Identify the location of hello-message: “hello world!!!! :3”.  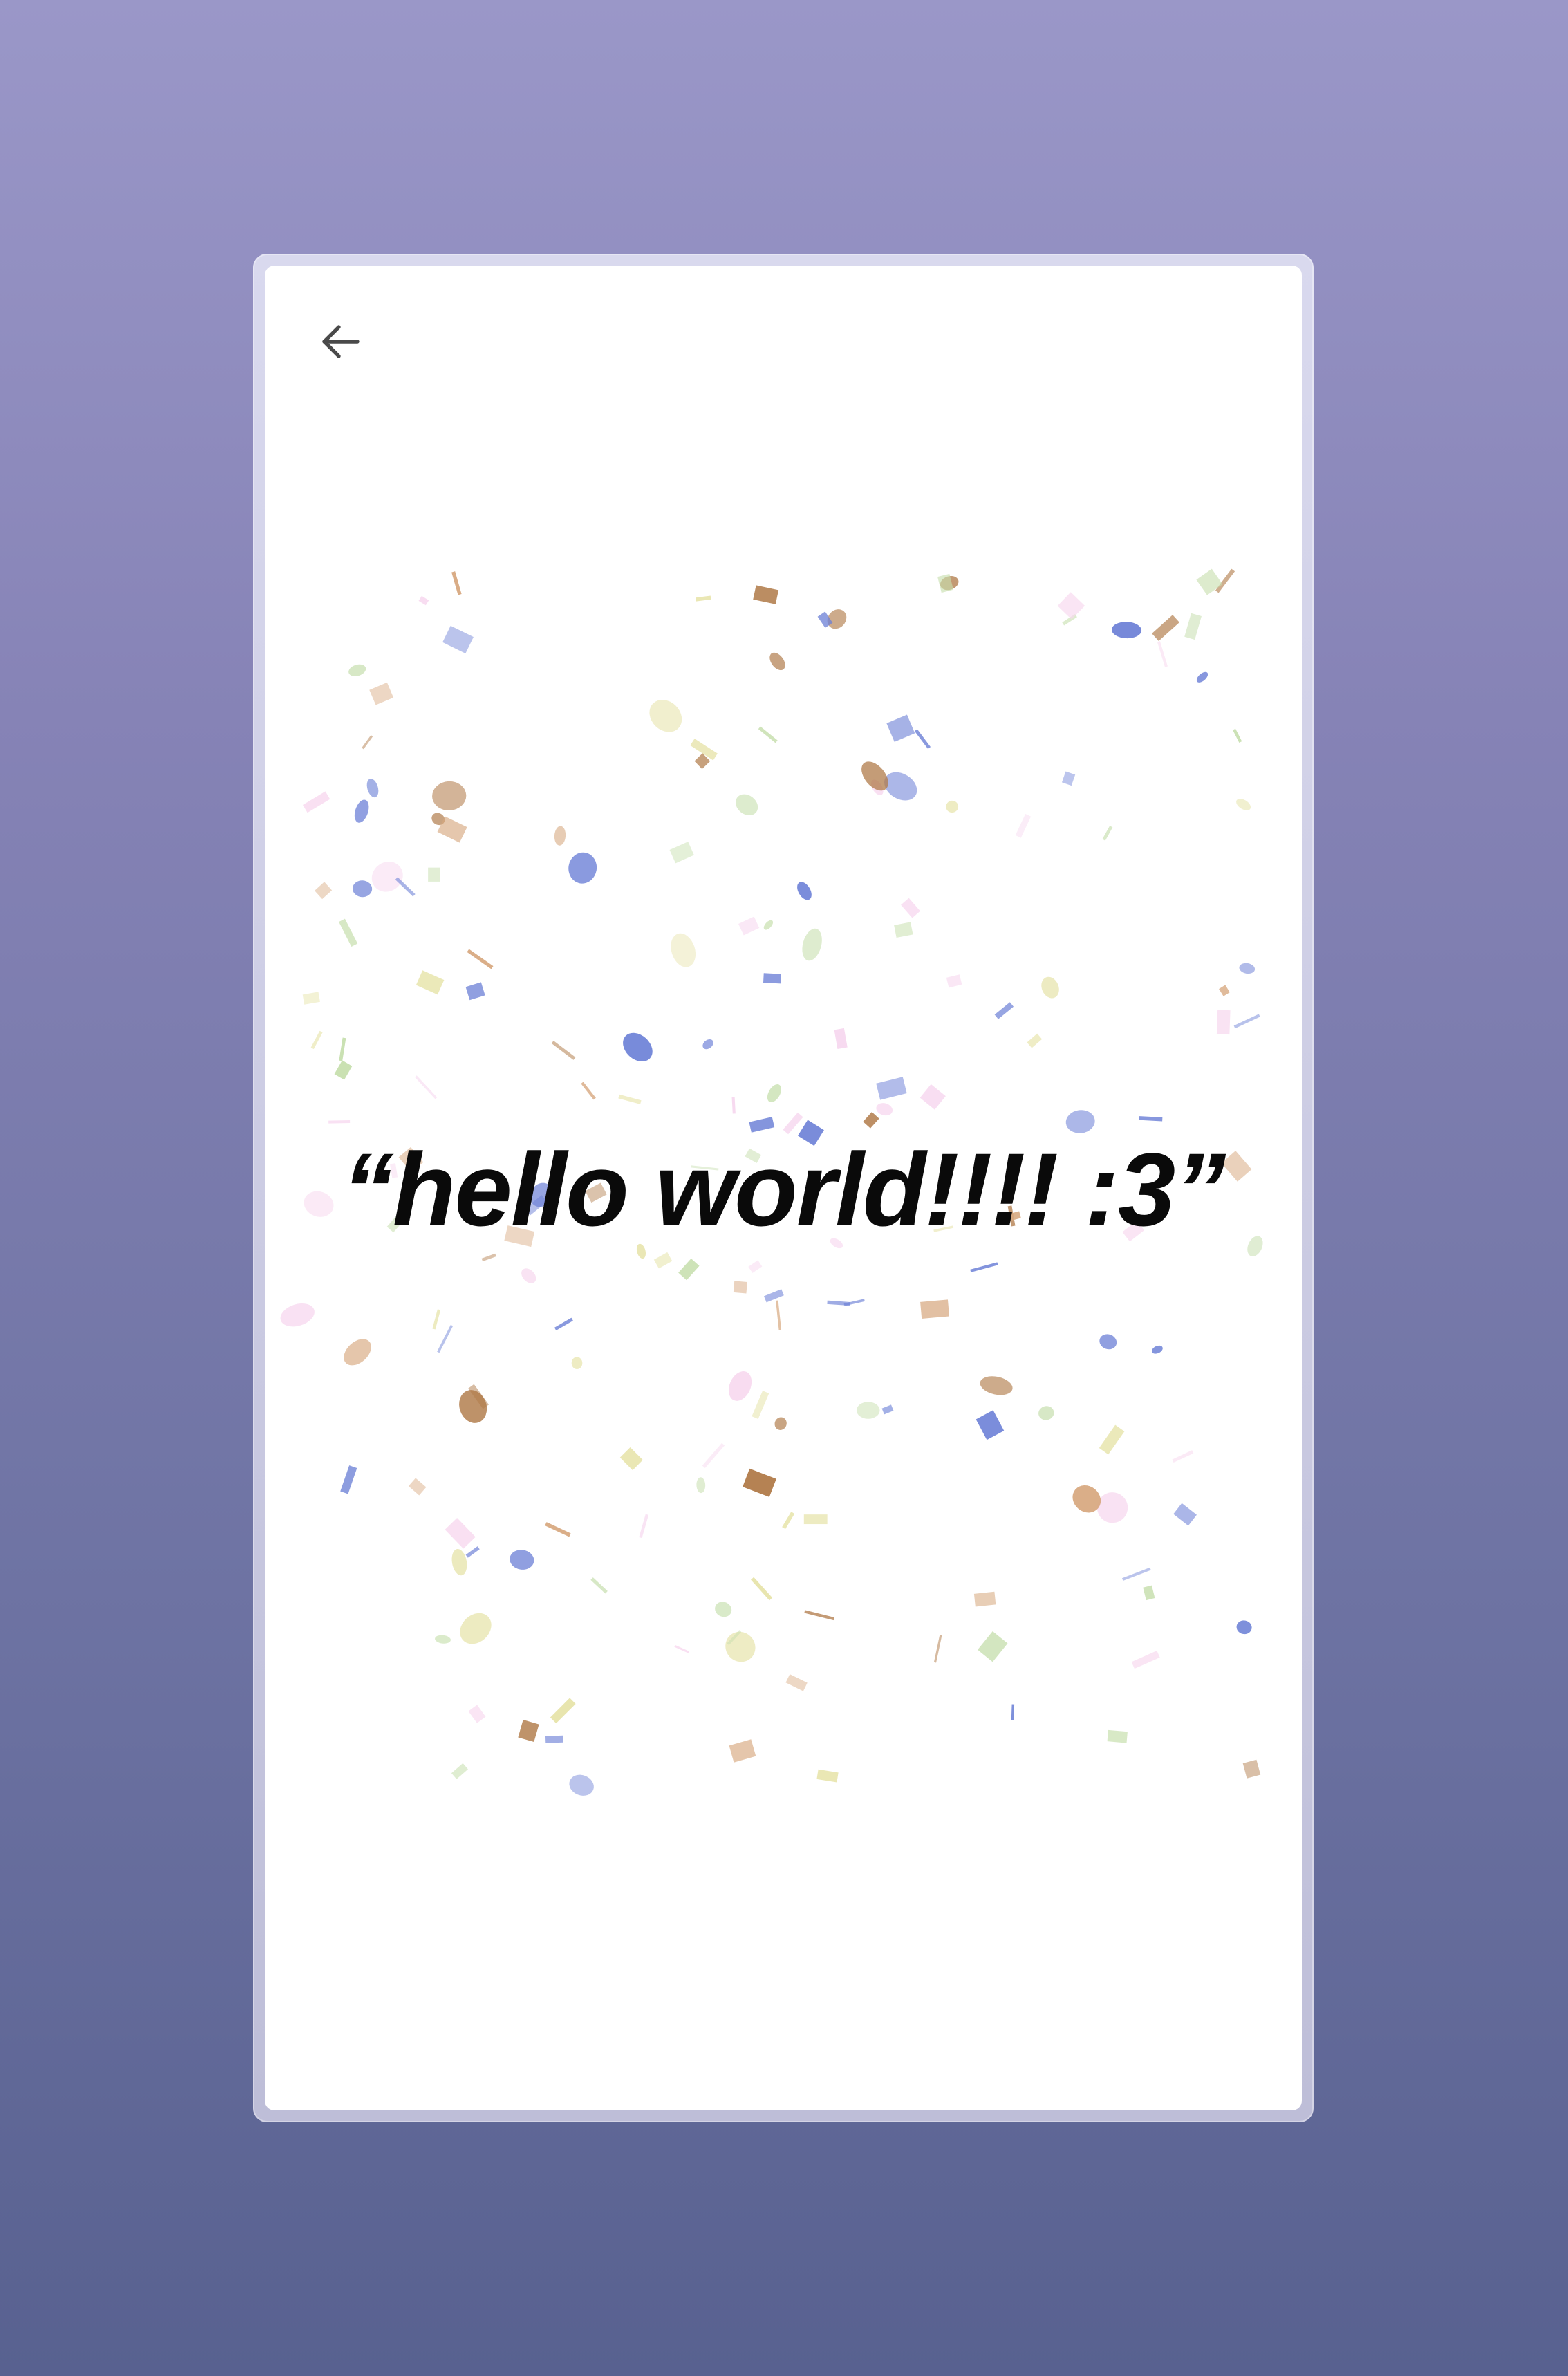
(784, 1189).